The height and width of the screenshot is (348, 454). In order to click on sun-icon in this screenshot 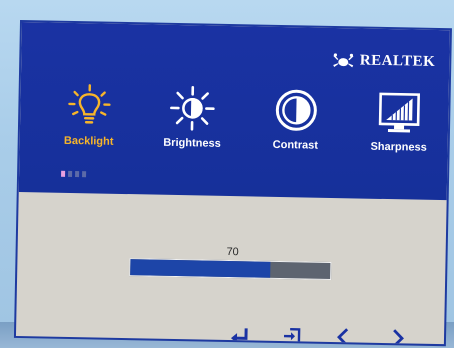, I will do `click(192, 108)`.